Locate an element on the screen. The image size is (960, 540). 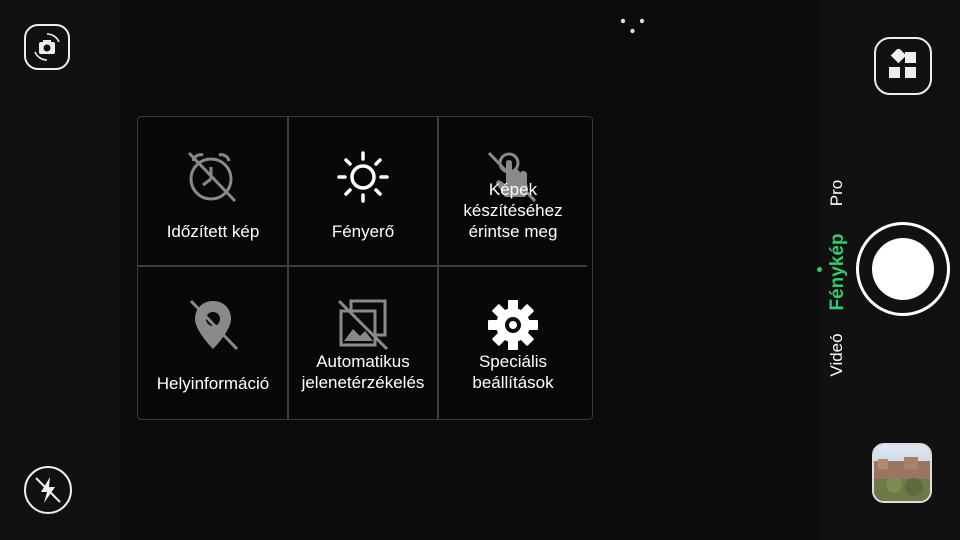
shutter-inner is located at coordinates (903, 269).